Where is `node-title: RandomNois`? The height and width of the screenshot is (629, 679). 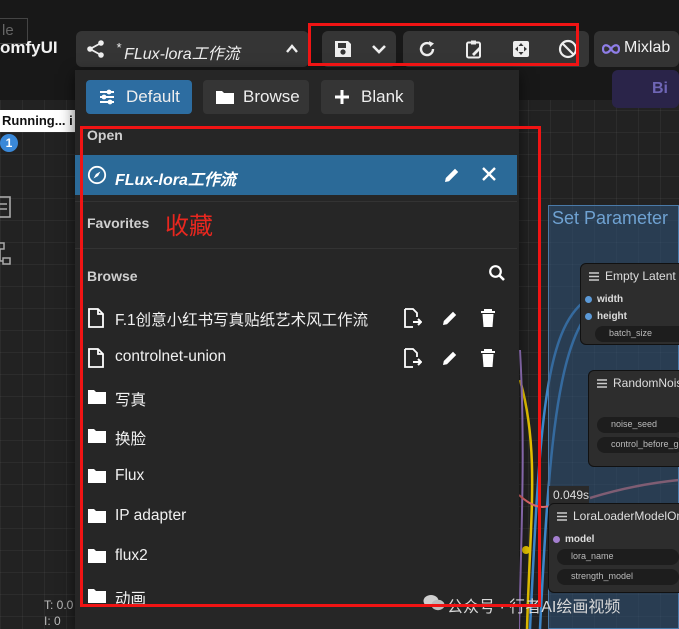
node-title: RandomNois is located at coordinates (646, 383).